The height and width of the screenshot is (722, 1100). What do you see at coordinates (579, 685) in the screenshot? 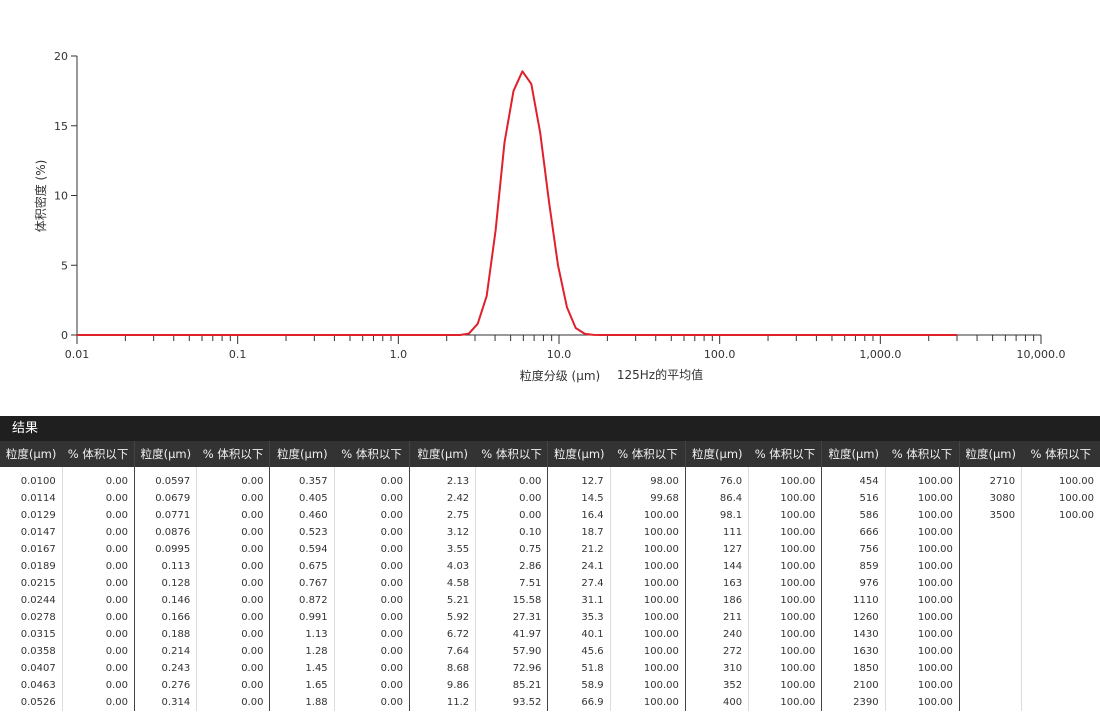
I see `size-cell: 58.9` at bounding box center [579, 685].